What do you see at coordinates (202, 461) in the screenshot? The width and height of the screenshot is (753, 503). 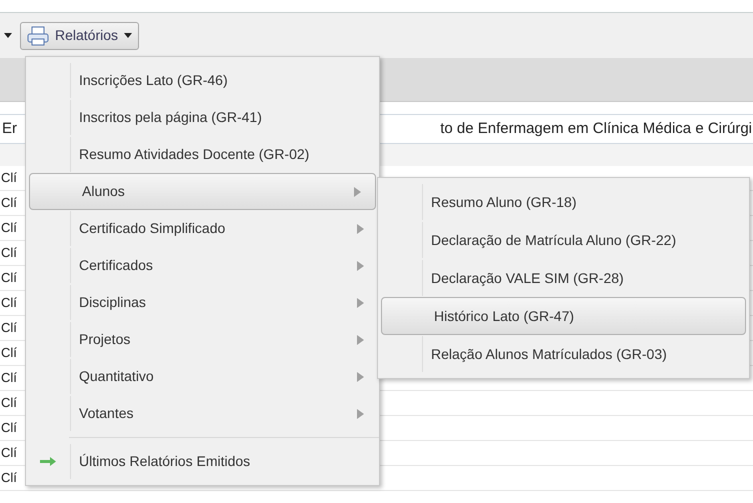 I see `menu-item: Últimos Relatórios Emitidos` at bounding box center [202, 461].